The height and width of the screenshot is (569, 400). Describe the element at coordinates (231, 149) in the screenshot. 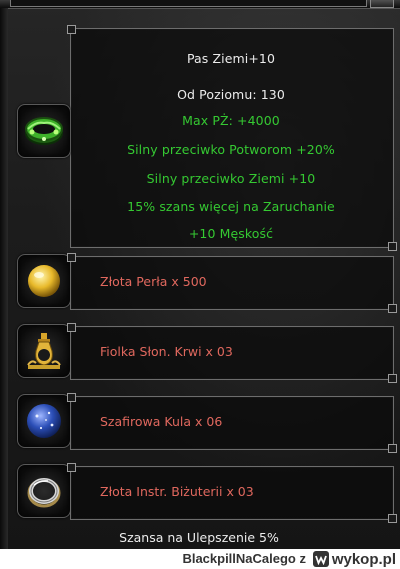

I see `item-bonus: Silny przeciwko Potworom +20%` at that location.